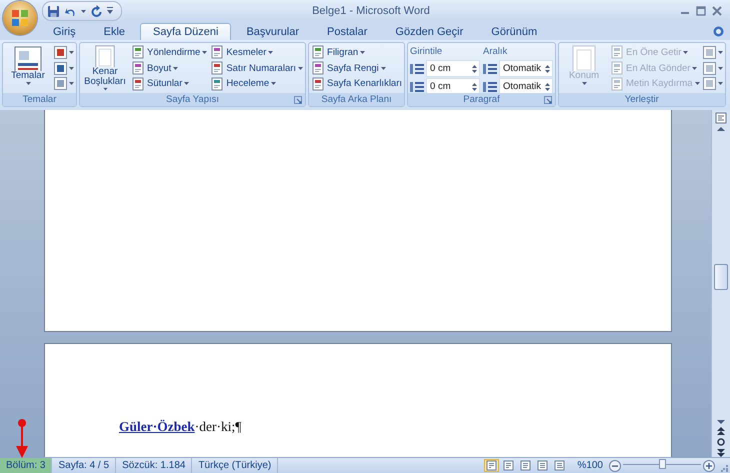 This screenshot has height=473, width=730. What do you see at coordinates (721, 277) in the screenshot?
I see `scroll-thumb` at bounding box center [721, 277].